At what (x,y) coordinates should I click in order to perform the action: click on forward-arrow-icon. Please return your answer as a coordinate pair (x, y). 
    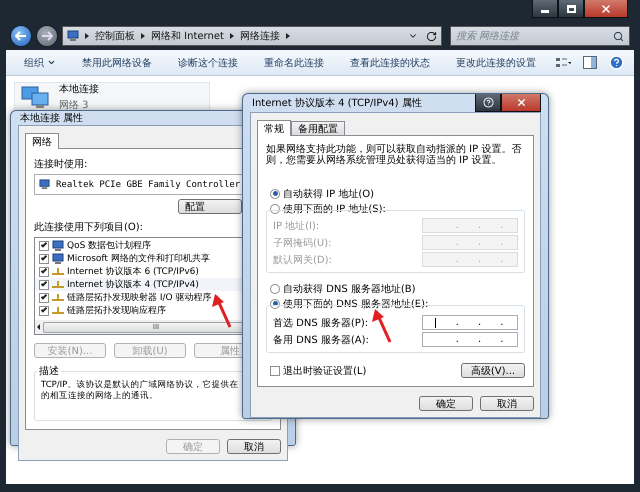
    Looking at the image, I should click on (47, 36).